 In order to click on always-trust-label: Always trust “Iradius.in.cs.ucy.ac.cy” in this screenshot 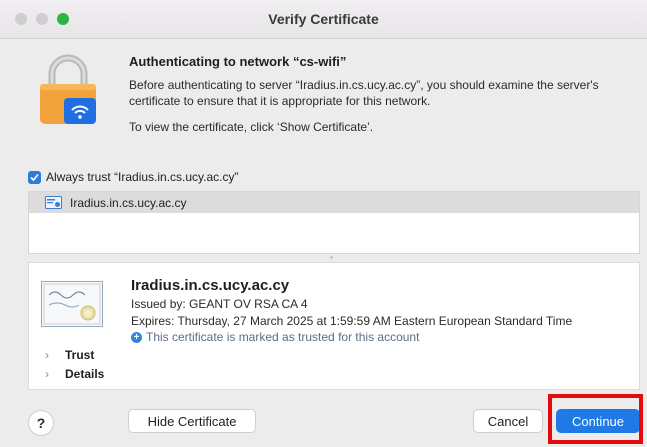, I will do `click(142, 177)`.